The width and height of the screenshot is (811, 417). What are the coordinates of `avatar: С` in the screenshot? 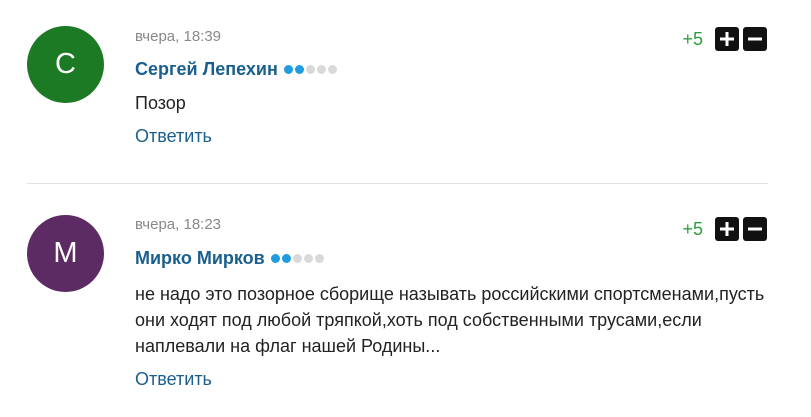 It's located at (65, 64).